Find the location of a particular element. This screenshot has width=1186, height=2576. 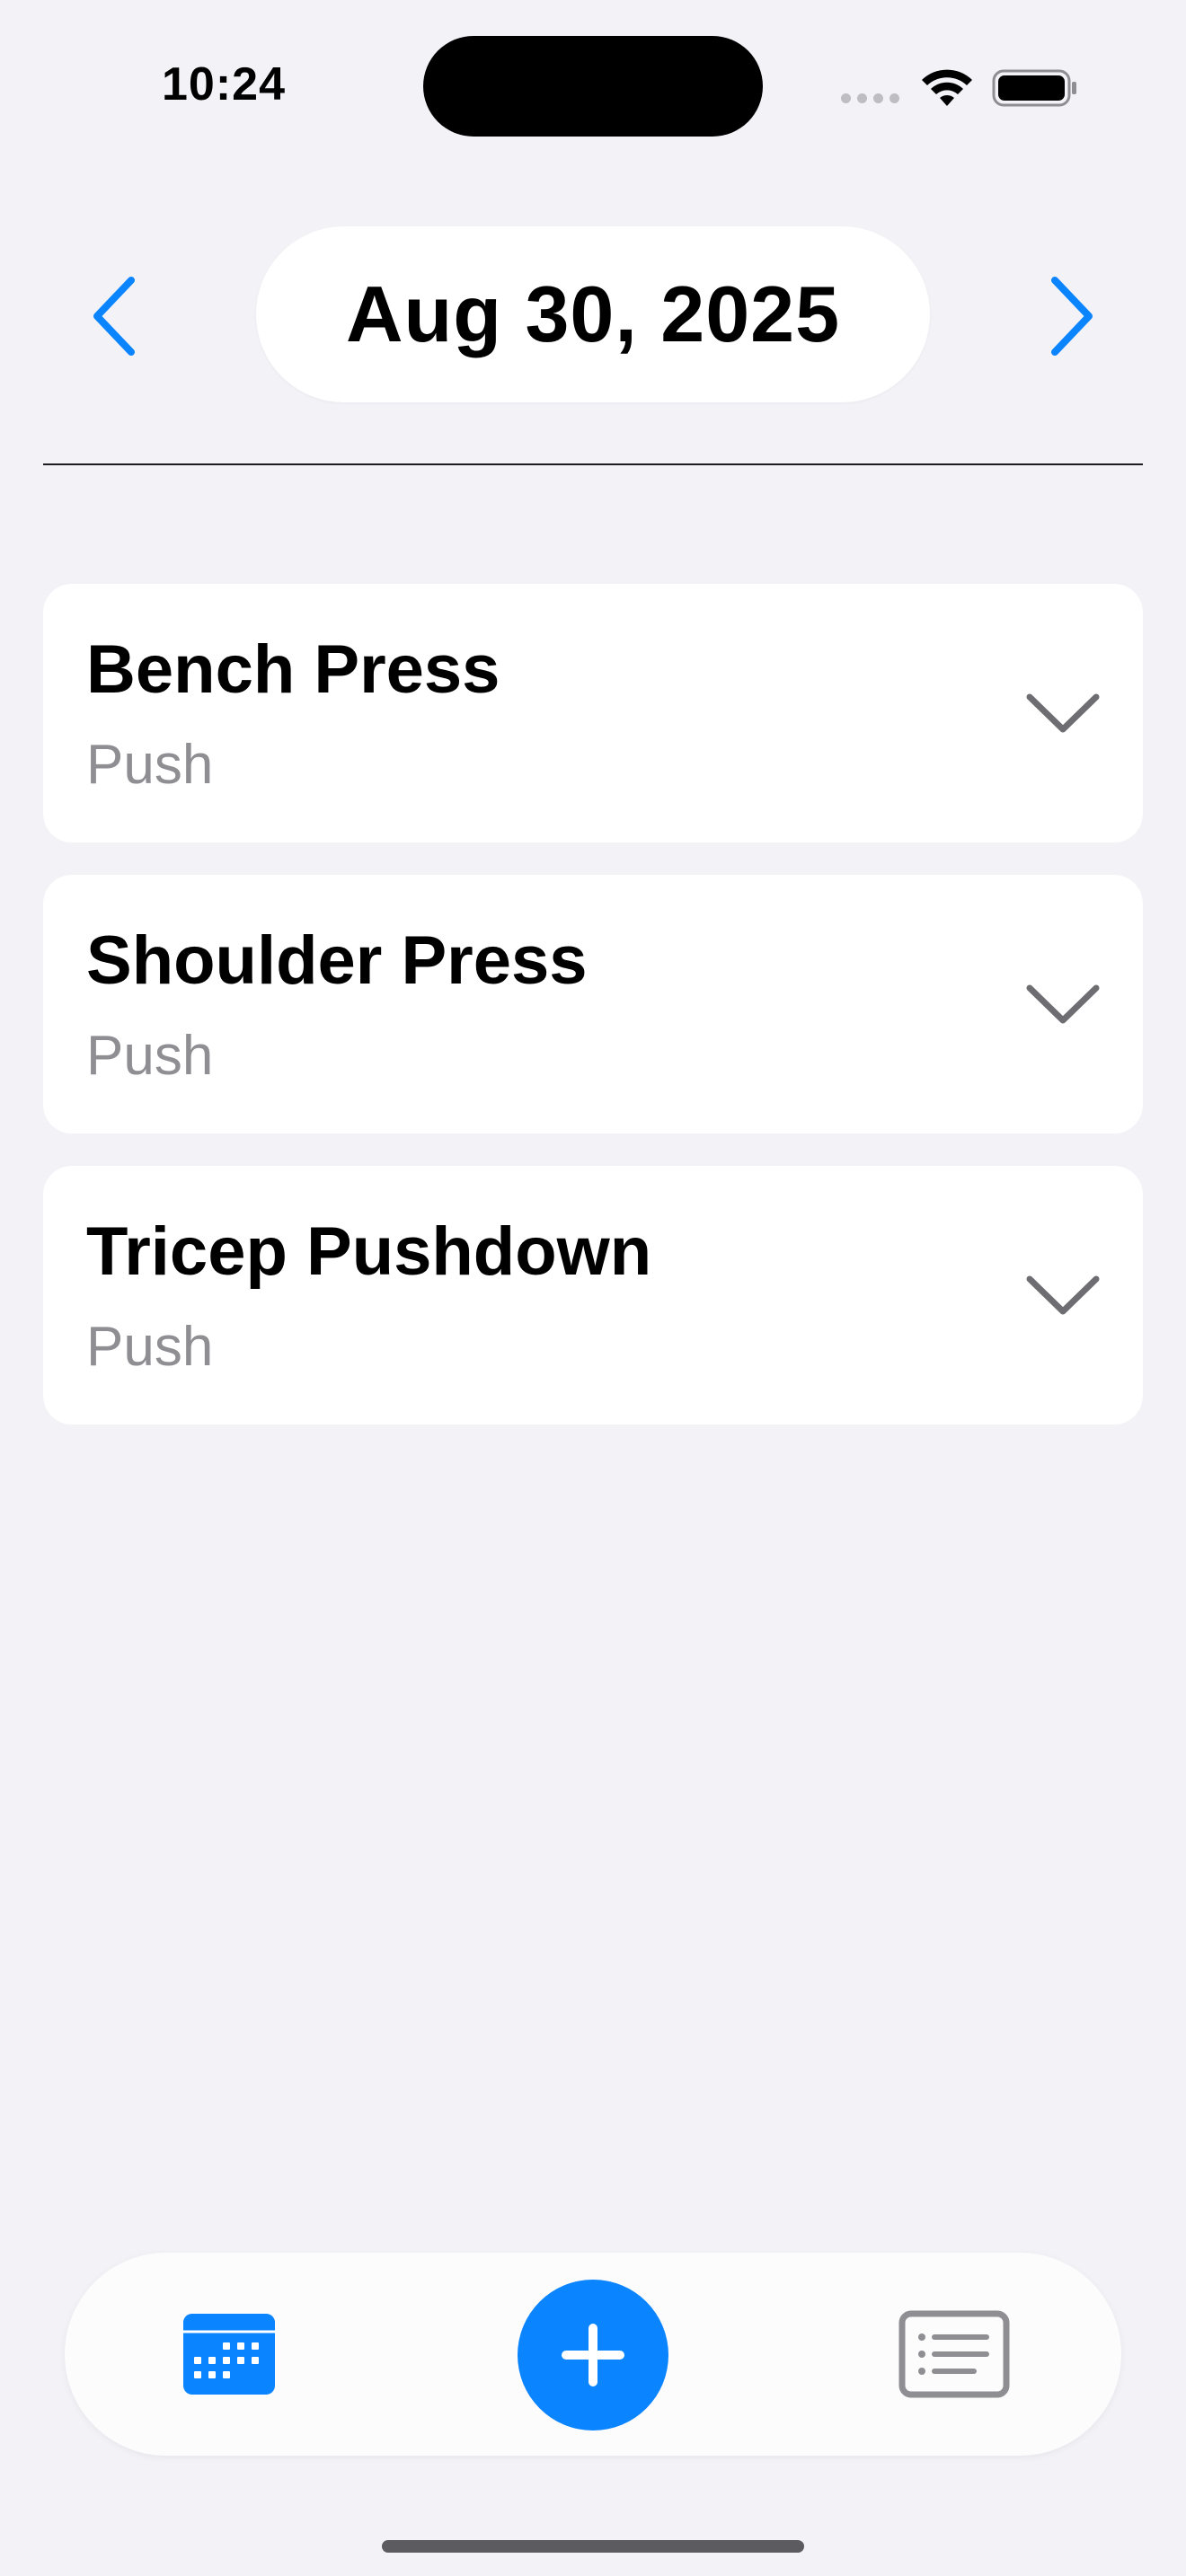

wifi-icon is located at coordinates (947, 87).